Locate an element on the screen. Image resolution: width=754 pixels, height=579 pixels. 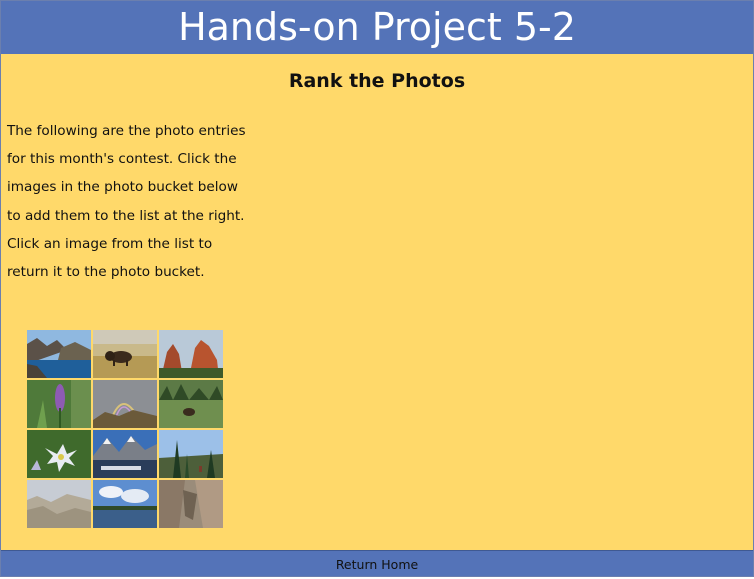
mountain-lake-image is located at coordinates (59, 354).